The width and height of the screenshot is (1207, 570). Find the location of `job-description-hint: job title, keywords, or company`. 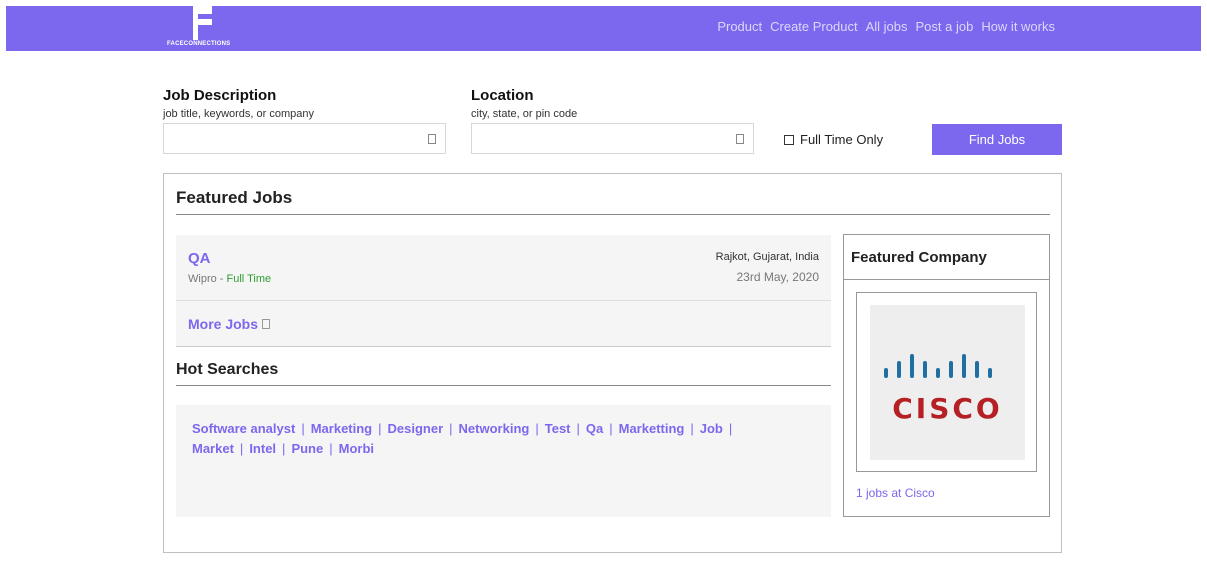

job-description-hint: job title, keywords, or company is located at coordinates (239, 114).